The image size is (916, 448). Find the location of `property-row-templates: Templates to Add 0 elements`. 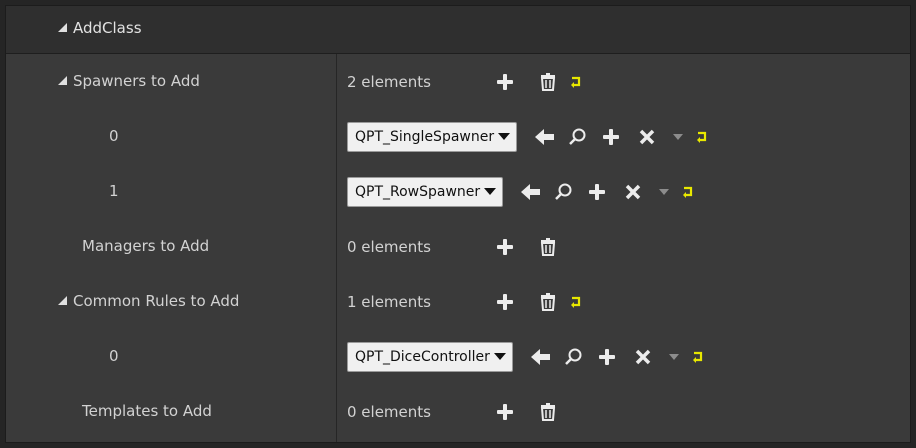

property-row-templates: Templates to Add 0 elements is located at coordinates (458, 411).